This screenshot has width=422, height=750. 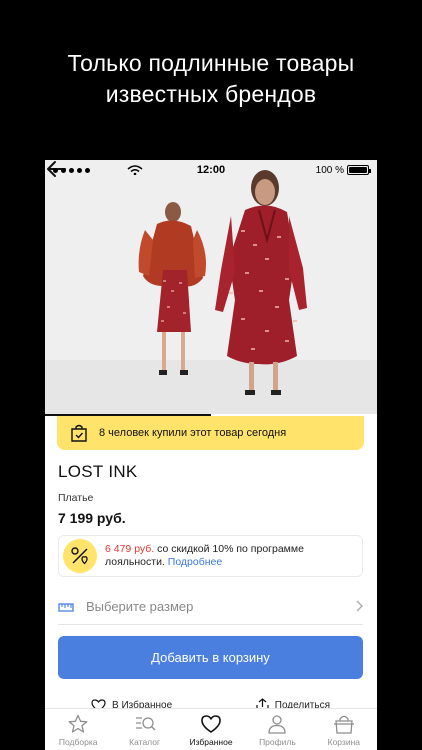 What do you see at coordinates (229, 549) in the screenshot?
I see `loyalty-text-a: со скидкой 10% по программе` at bounding box center [229, 549].